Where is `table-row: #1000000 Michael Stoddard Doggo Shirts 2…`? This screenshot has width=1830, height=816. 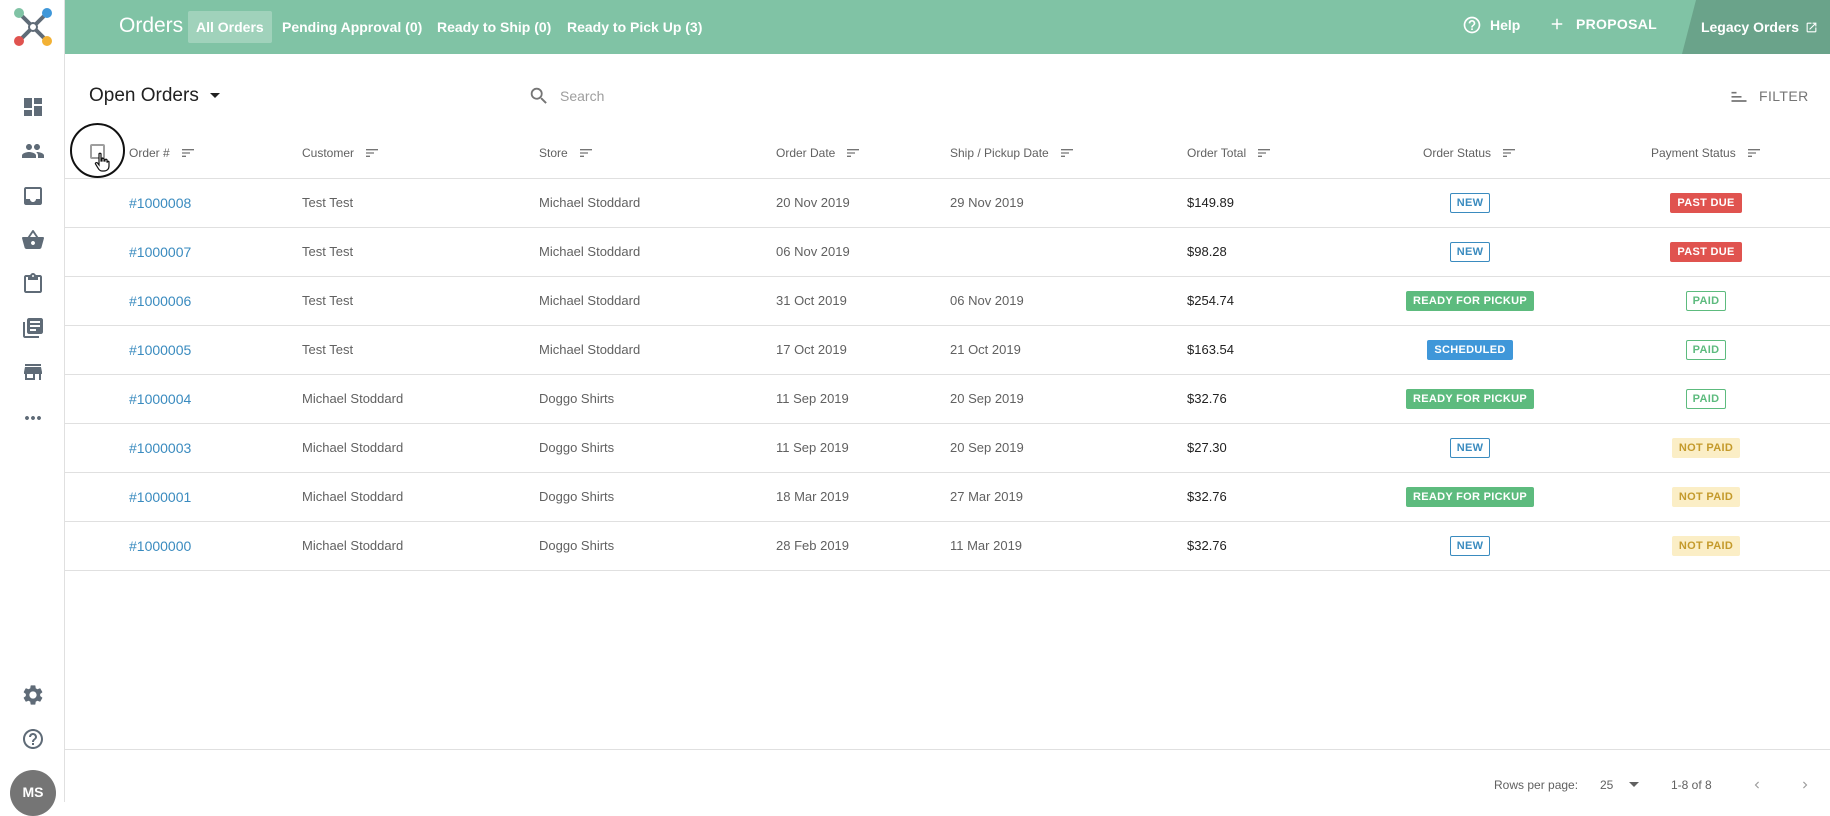
table-row: #1000000 Michael Stoddard Doggo Shirts 2… is located at coordinates (947, 546).